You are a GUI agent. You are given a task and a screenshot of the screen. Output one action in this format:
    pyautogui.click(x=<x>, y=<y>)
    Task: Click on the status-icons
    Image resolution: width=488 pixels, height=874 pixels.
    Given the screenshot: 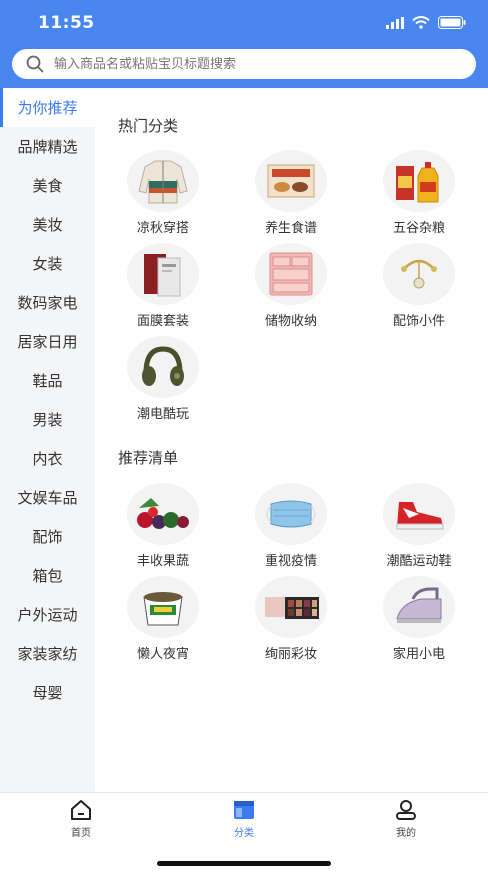 What is the action you would take?
    pyautogui.click(x=426, y=22)
    